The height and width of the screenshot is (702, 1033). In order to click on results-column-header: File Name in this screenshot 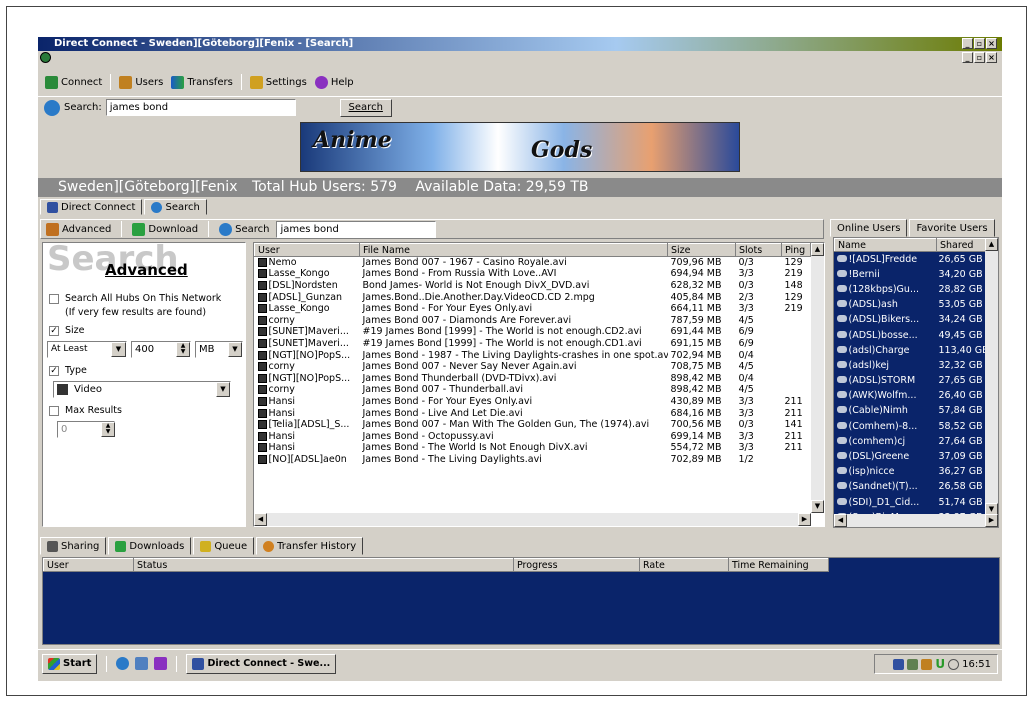, I will do `click(513, 250)`.